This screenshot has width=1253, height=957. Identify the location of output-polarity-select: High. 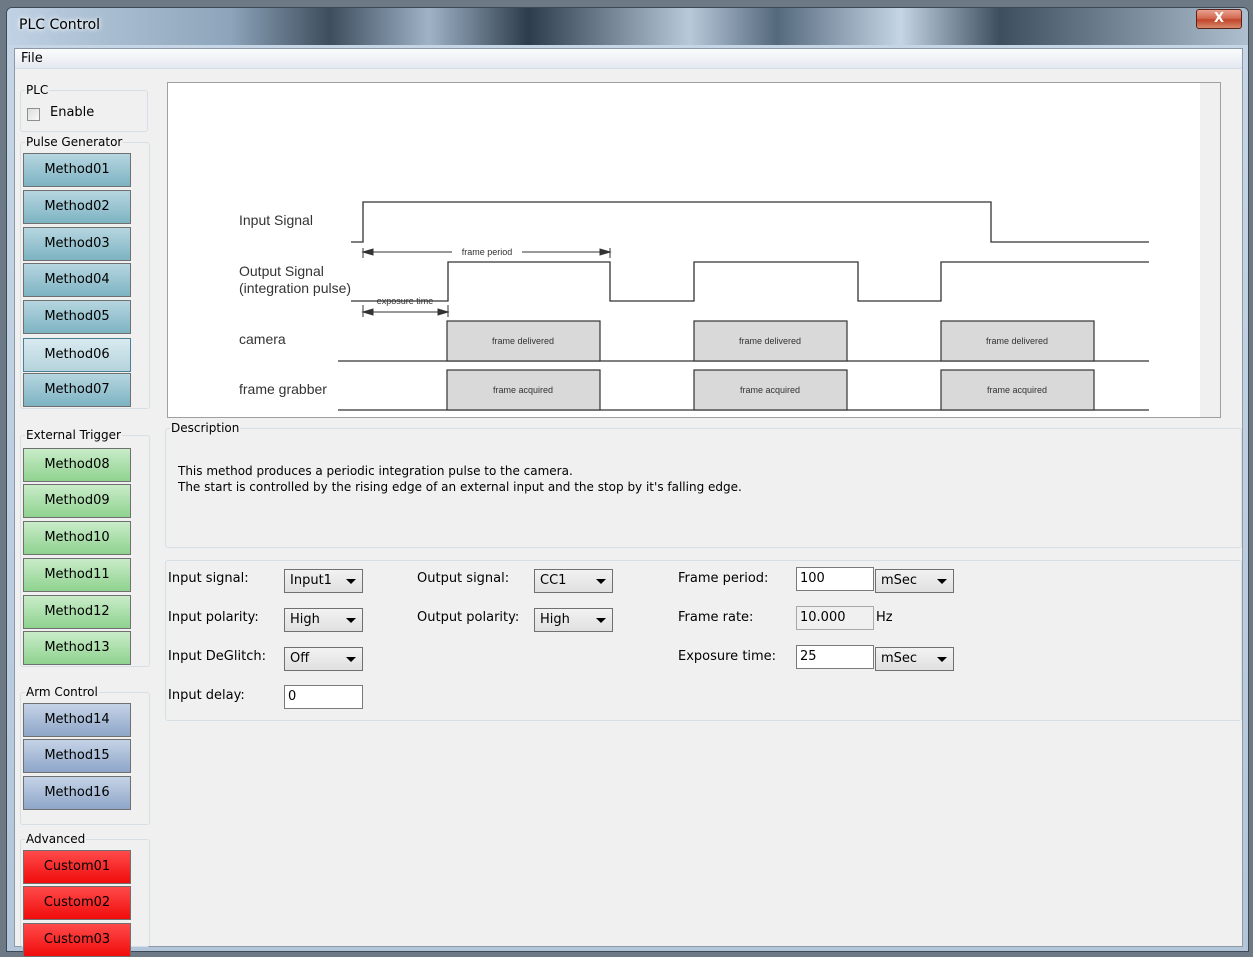
(573, 620).